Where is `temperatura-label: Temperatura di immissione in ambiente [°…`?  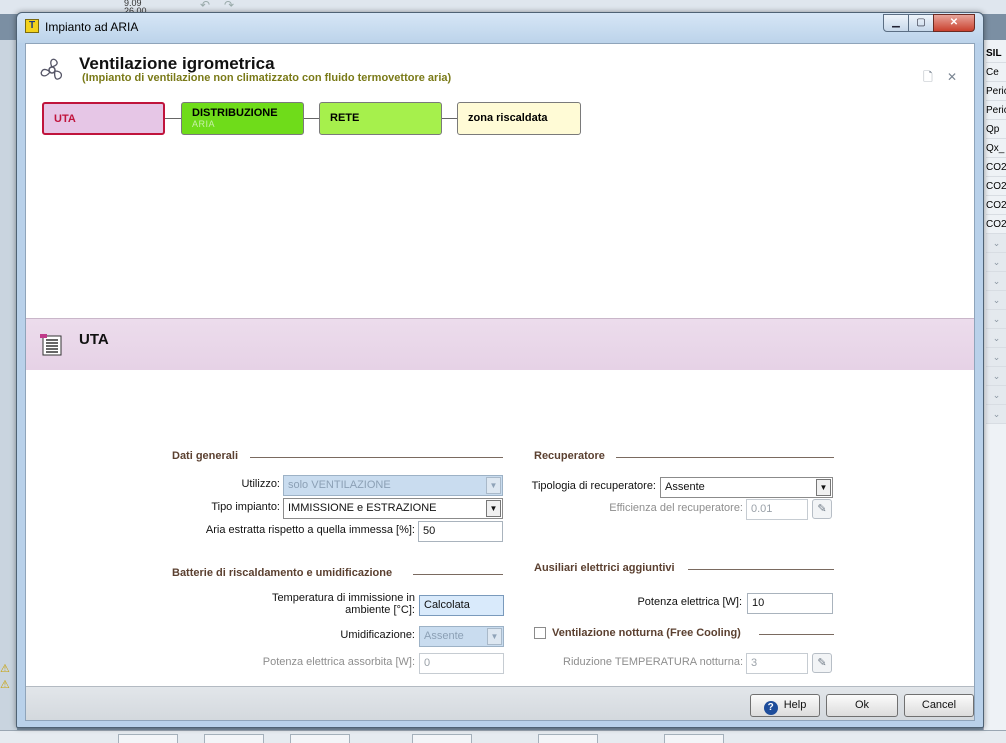 temperatura-label: Temperatura di immissione in ambiente [°… is located at coordinates (320, 604).